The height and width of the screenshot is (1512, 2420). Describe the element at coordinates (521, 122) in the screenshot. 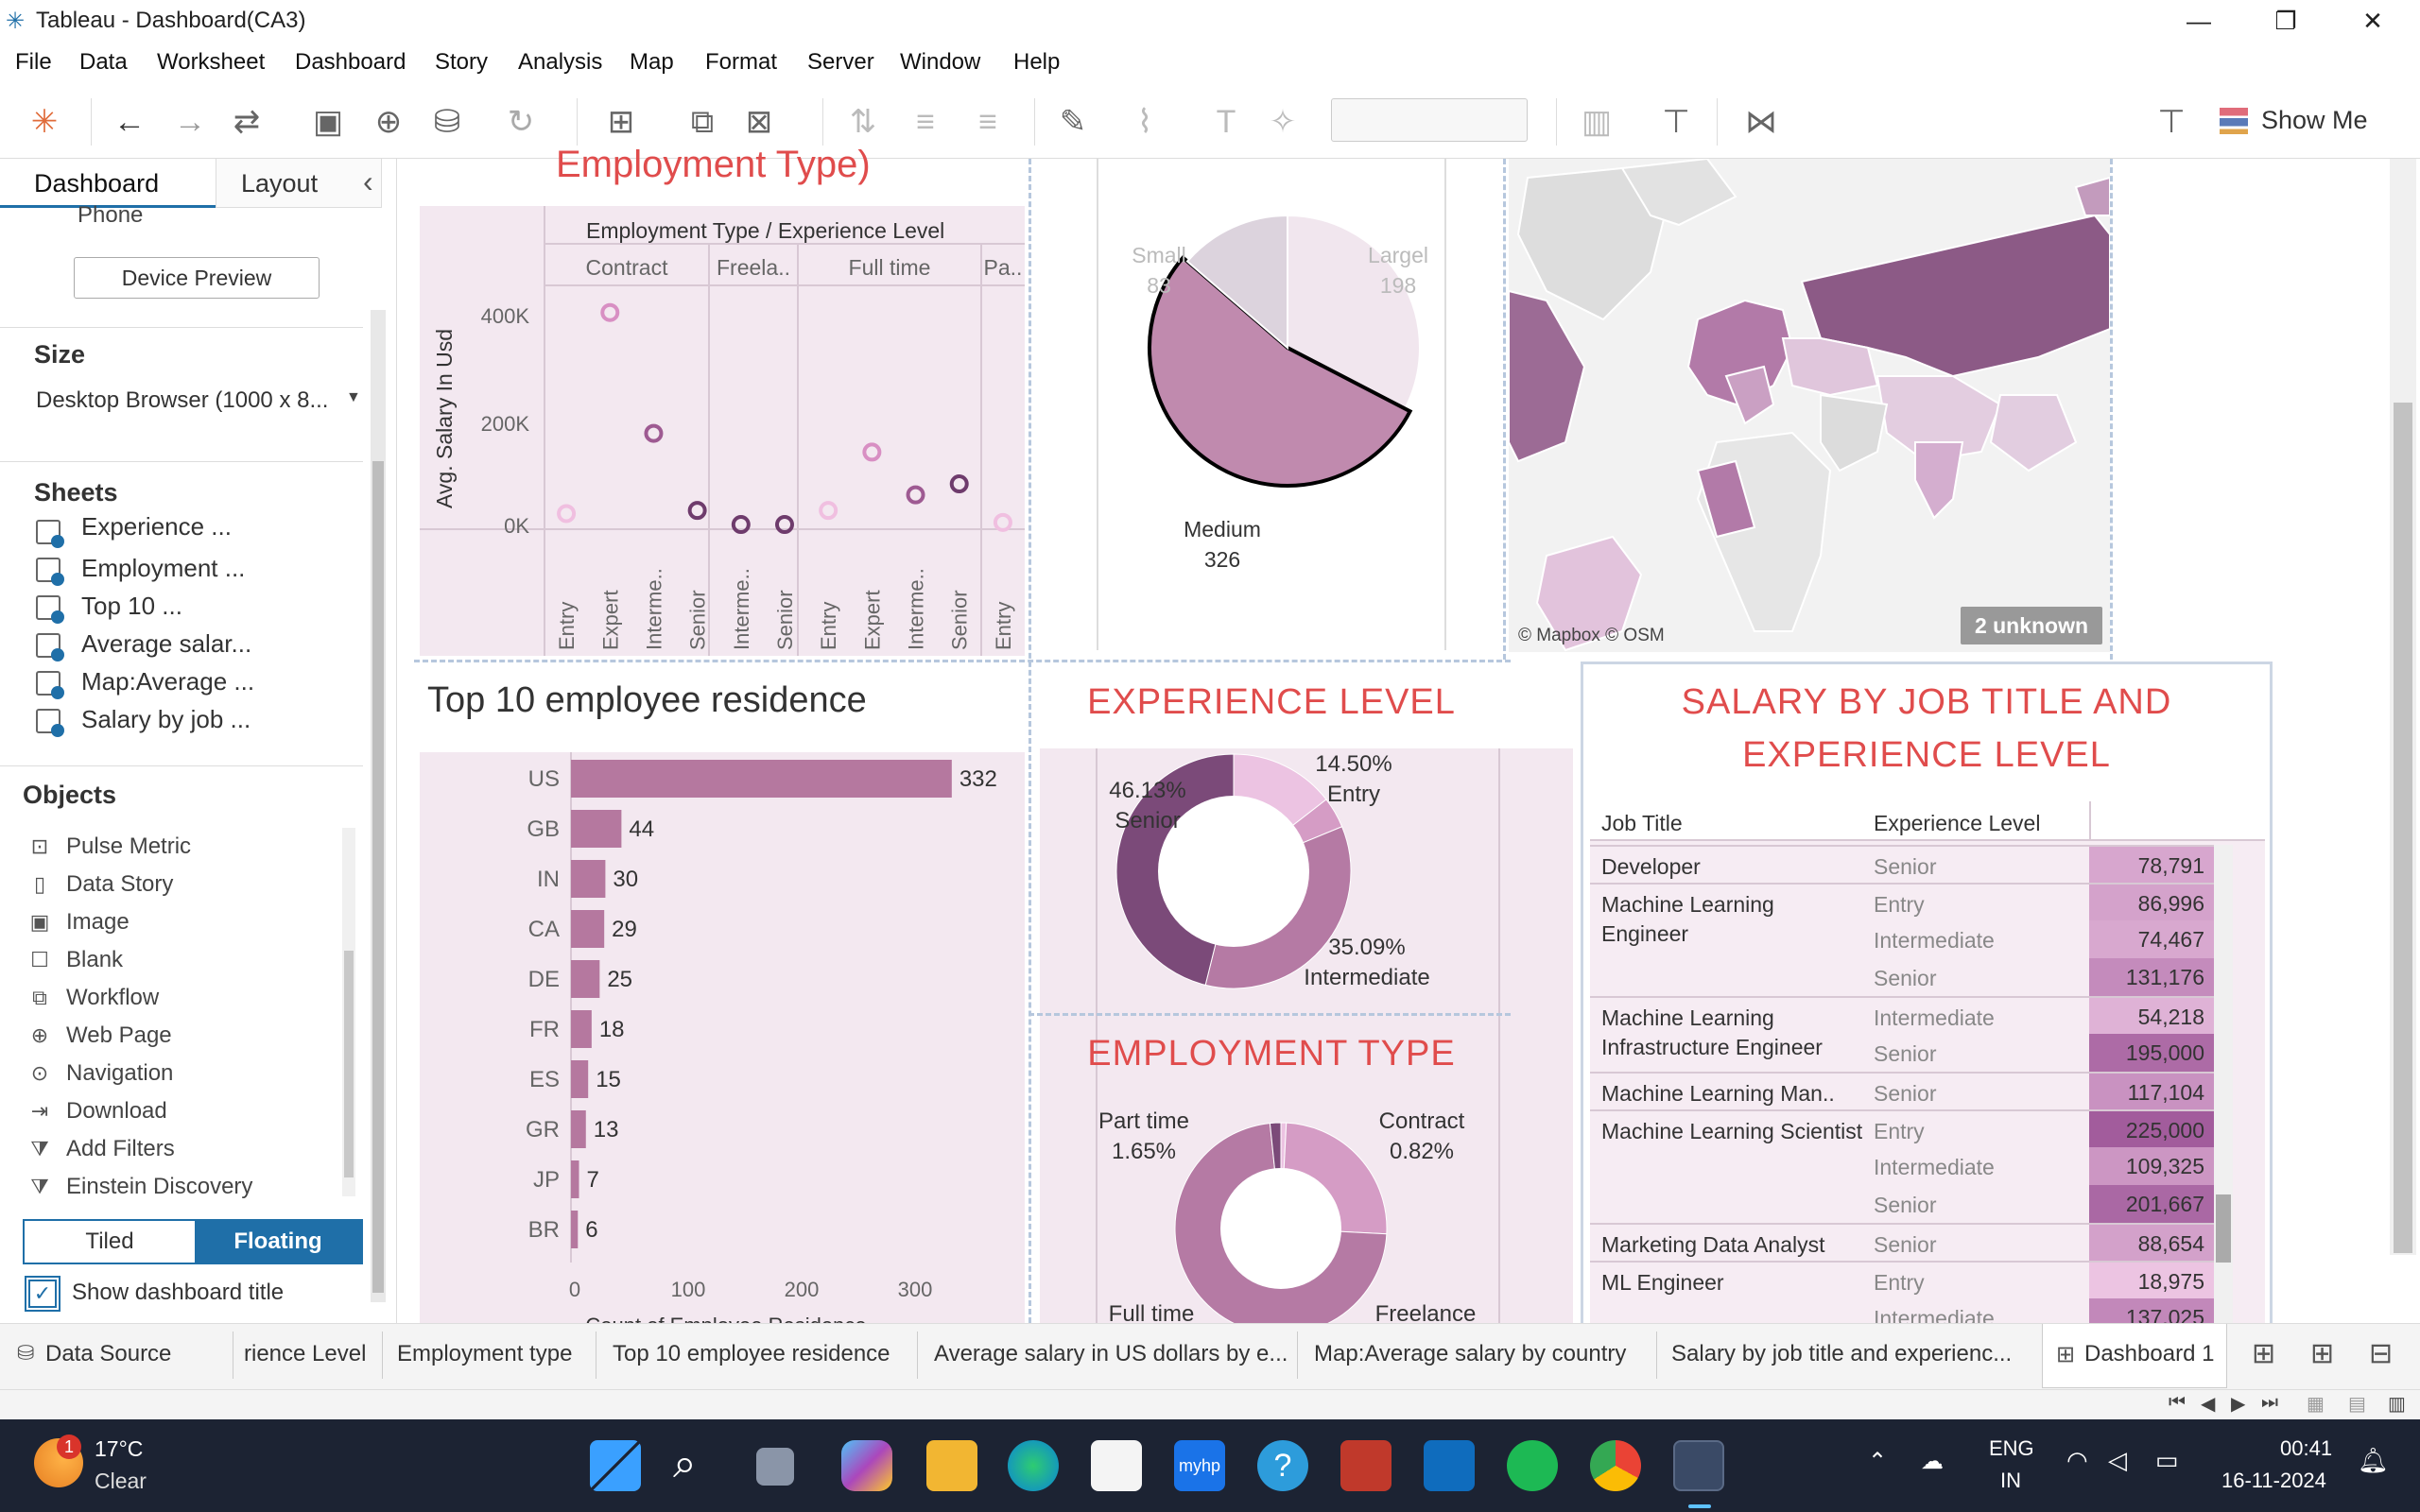

I see `refresh-icon: ↻` at that location.